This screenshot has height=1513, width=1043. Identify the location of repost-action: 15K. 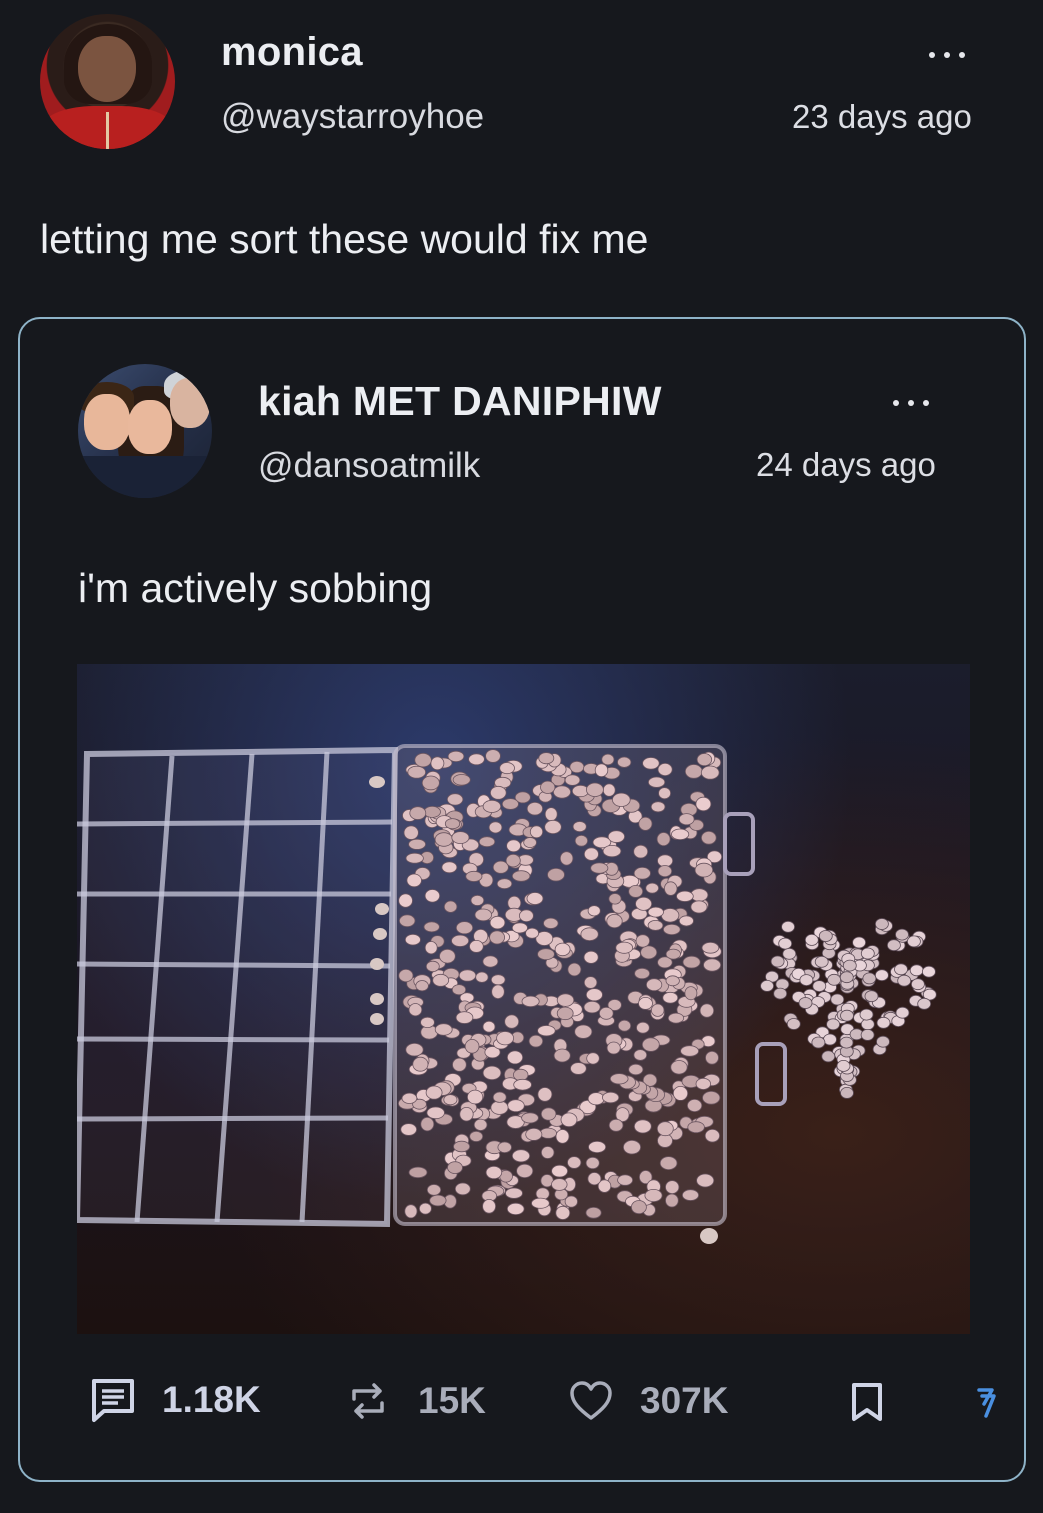
(417, 1401).